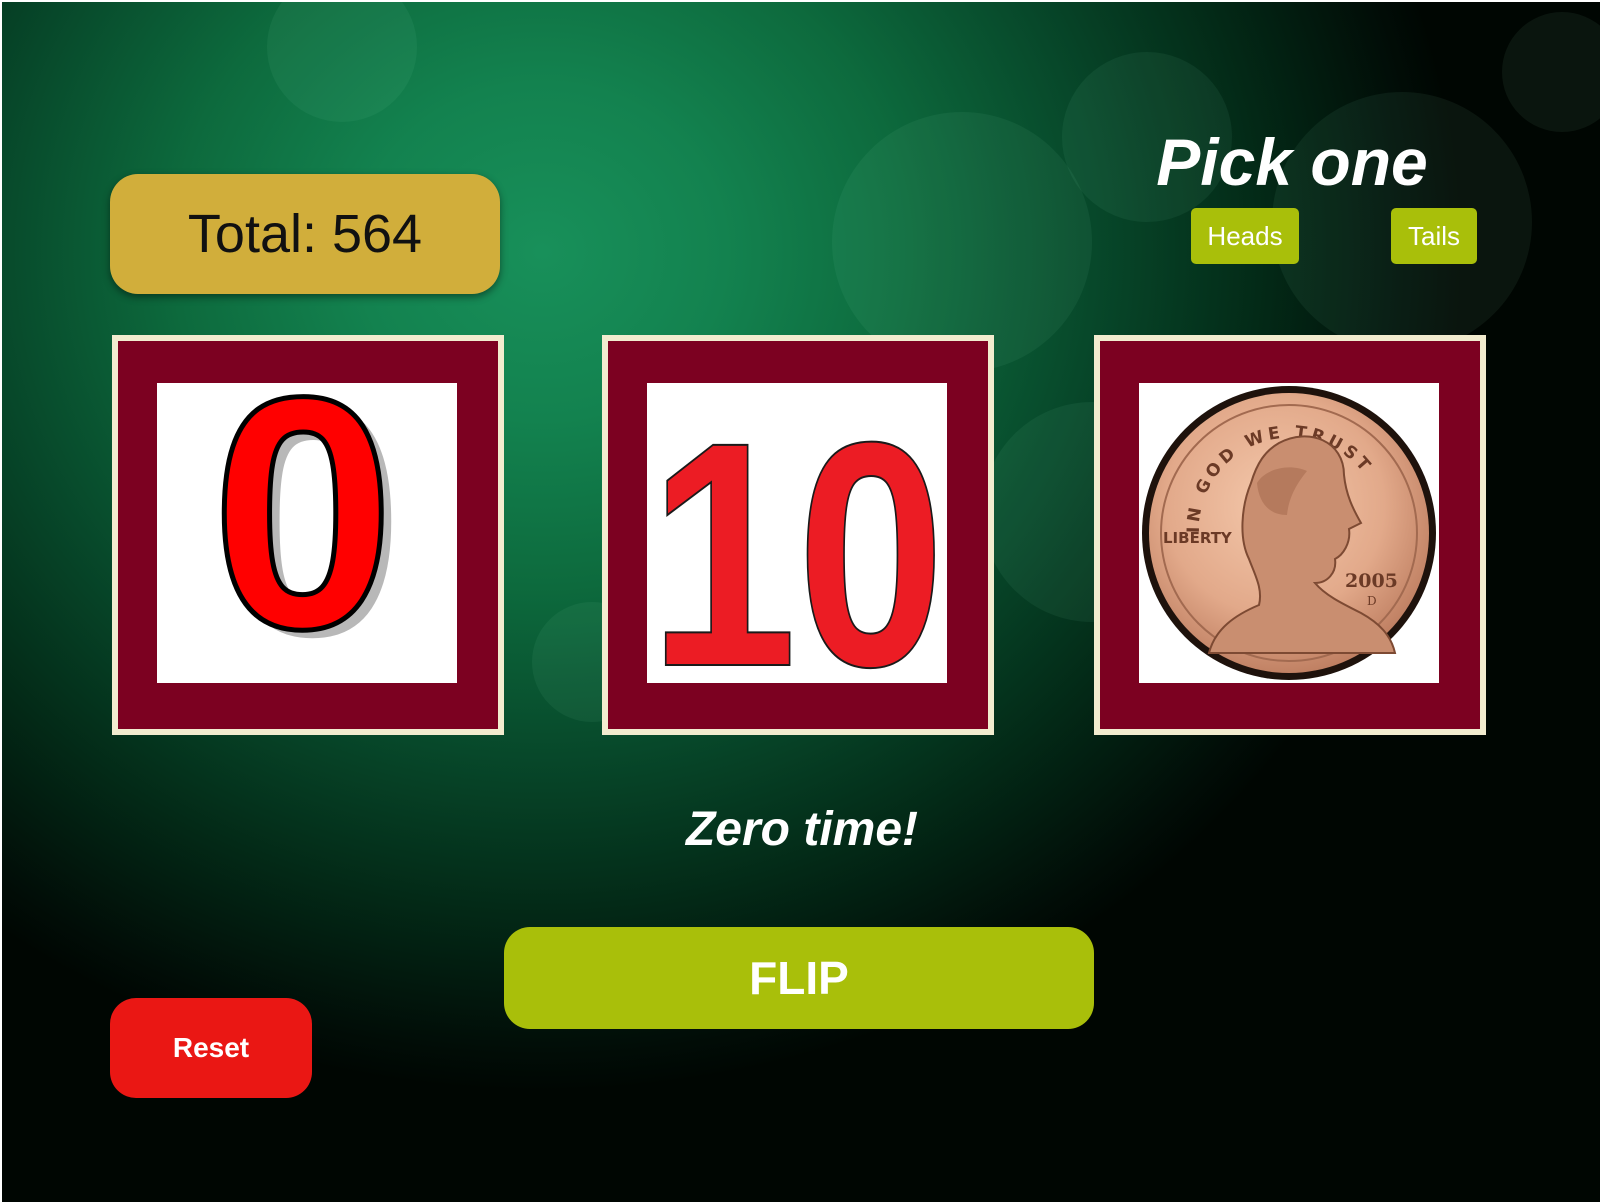 Image resolution: width=1602 pixels, height=1204 pixels. I want to click on result-tile-2: 10, so click(798, 535).